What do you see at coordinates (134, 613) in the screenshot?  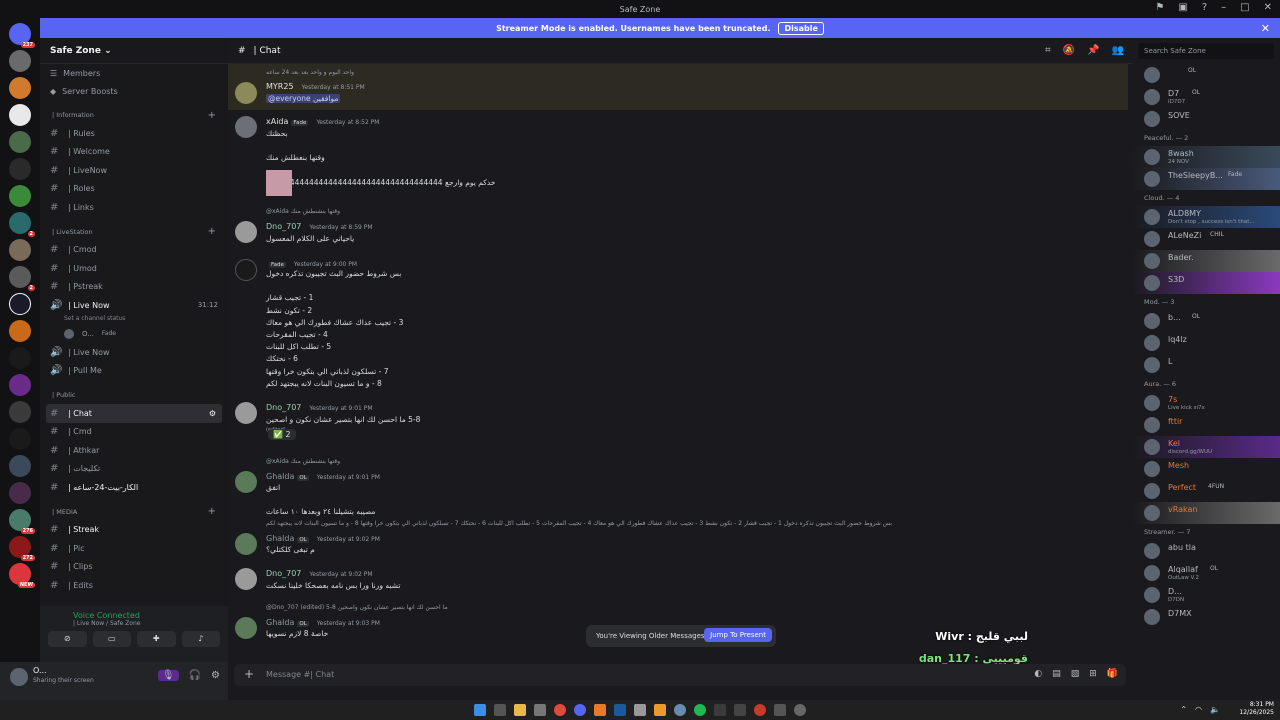 I see `voice-connected-title: Voice Connected` at bounding box center [134, 613].